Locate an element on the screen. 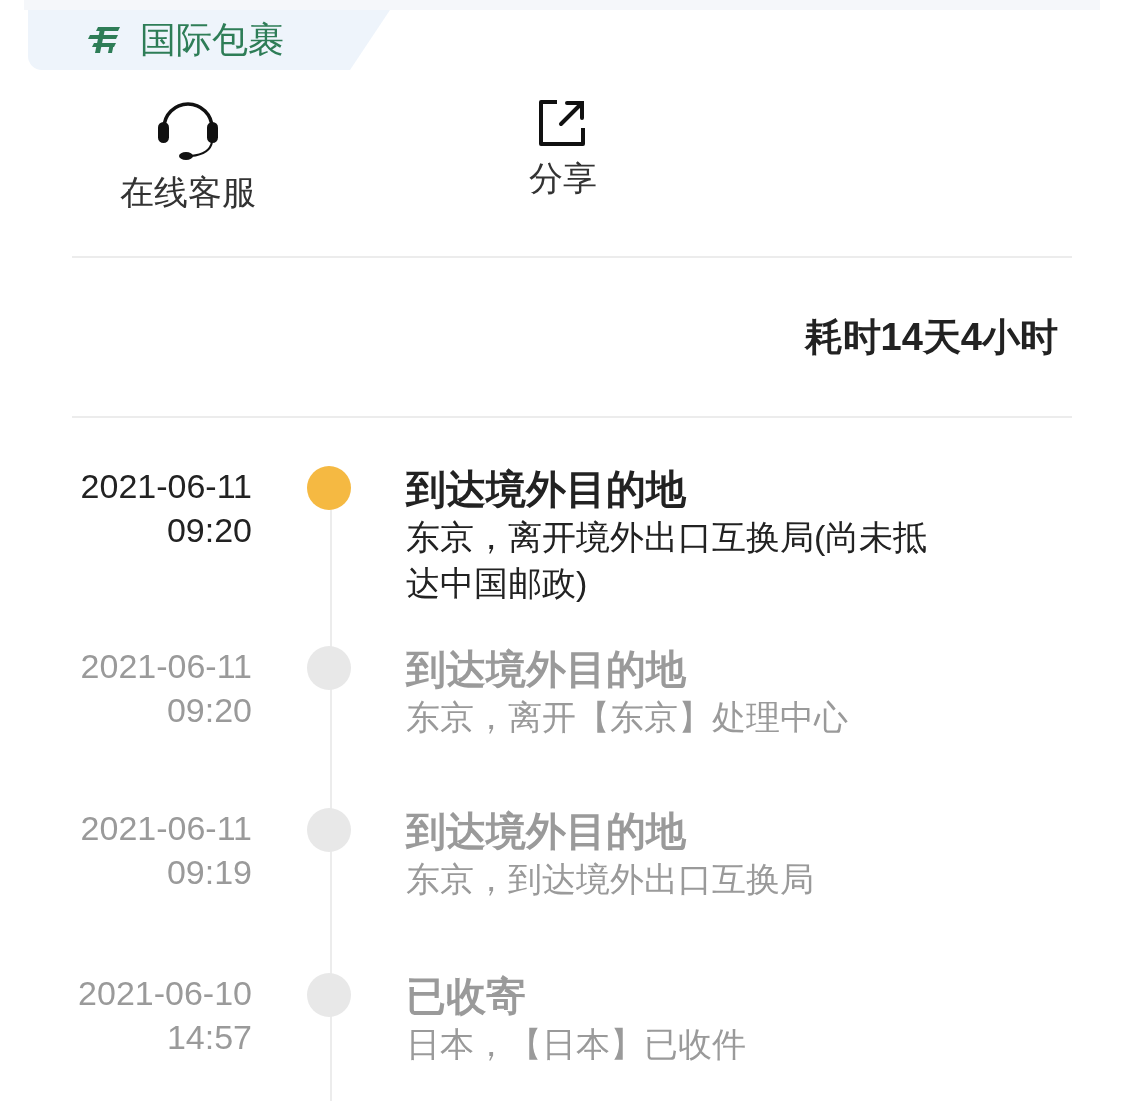  share-button: 分享 is located at coordinates (562, 177).